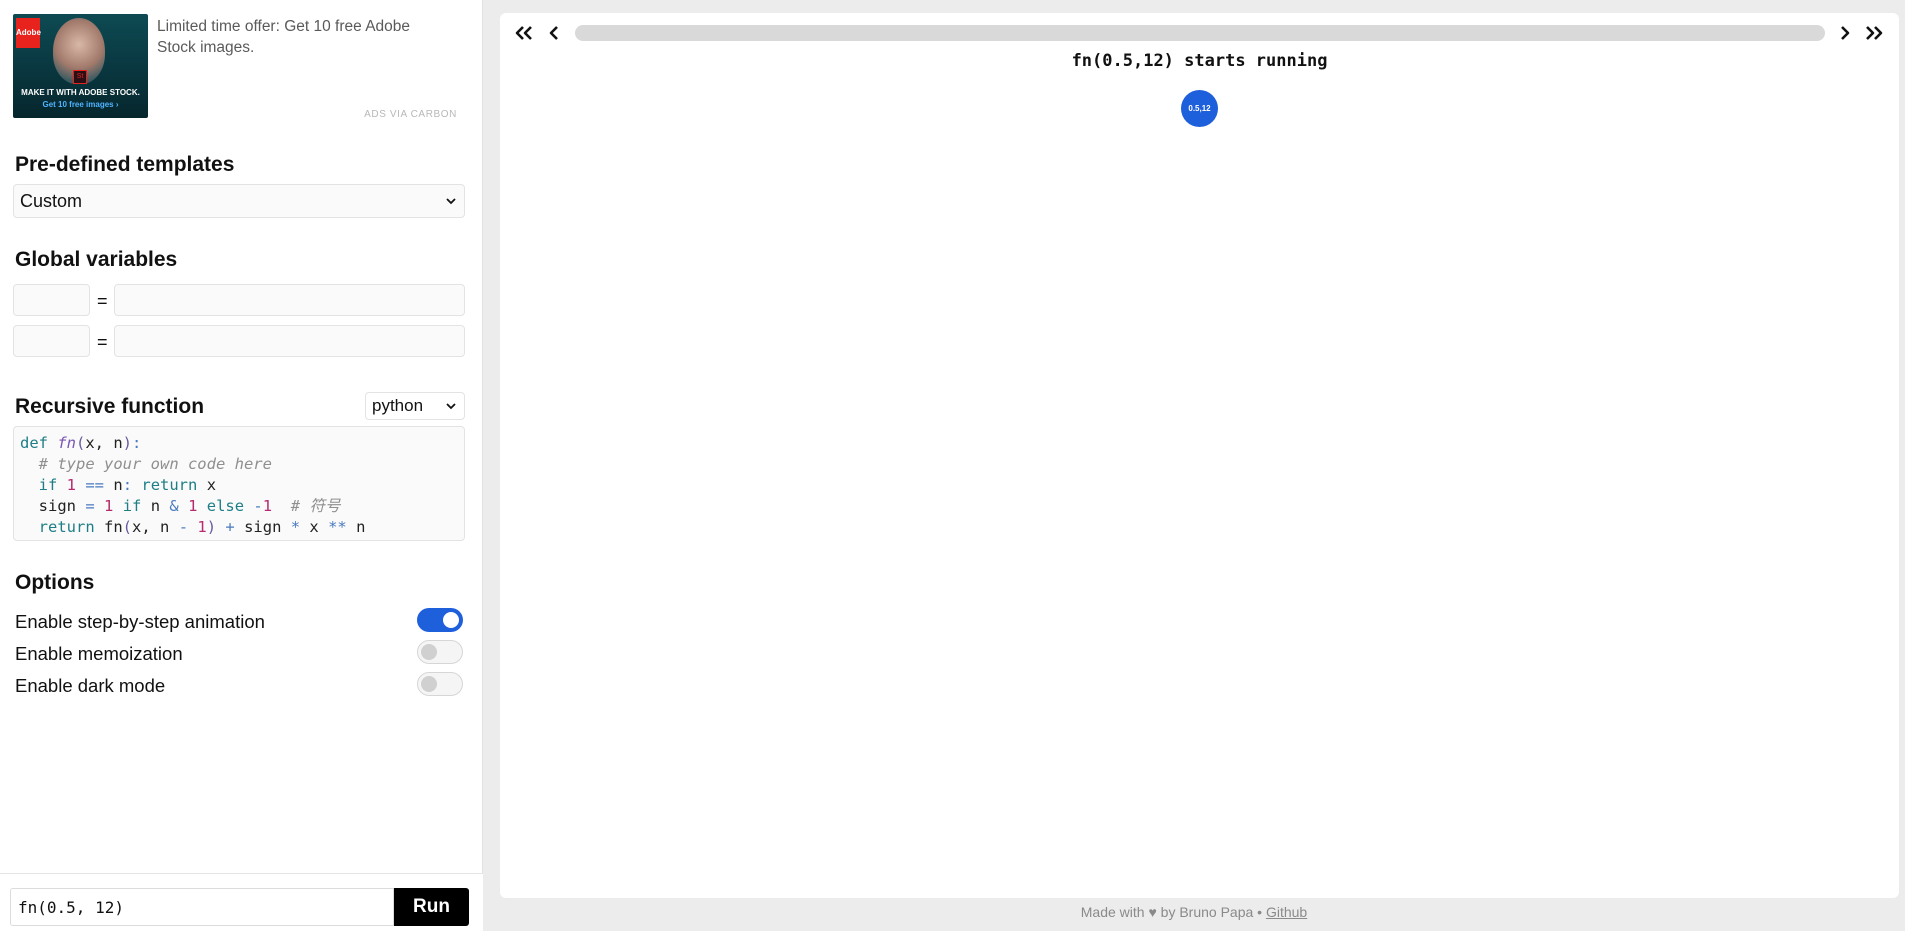 This screenshot has height=931, width=1905. I want to click on recursive-function-heading: Recursive function, so click(110, 406).